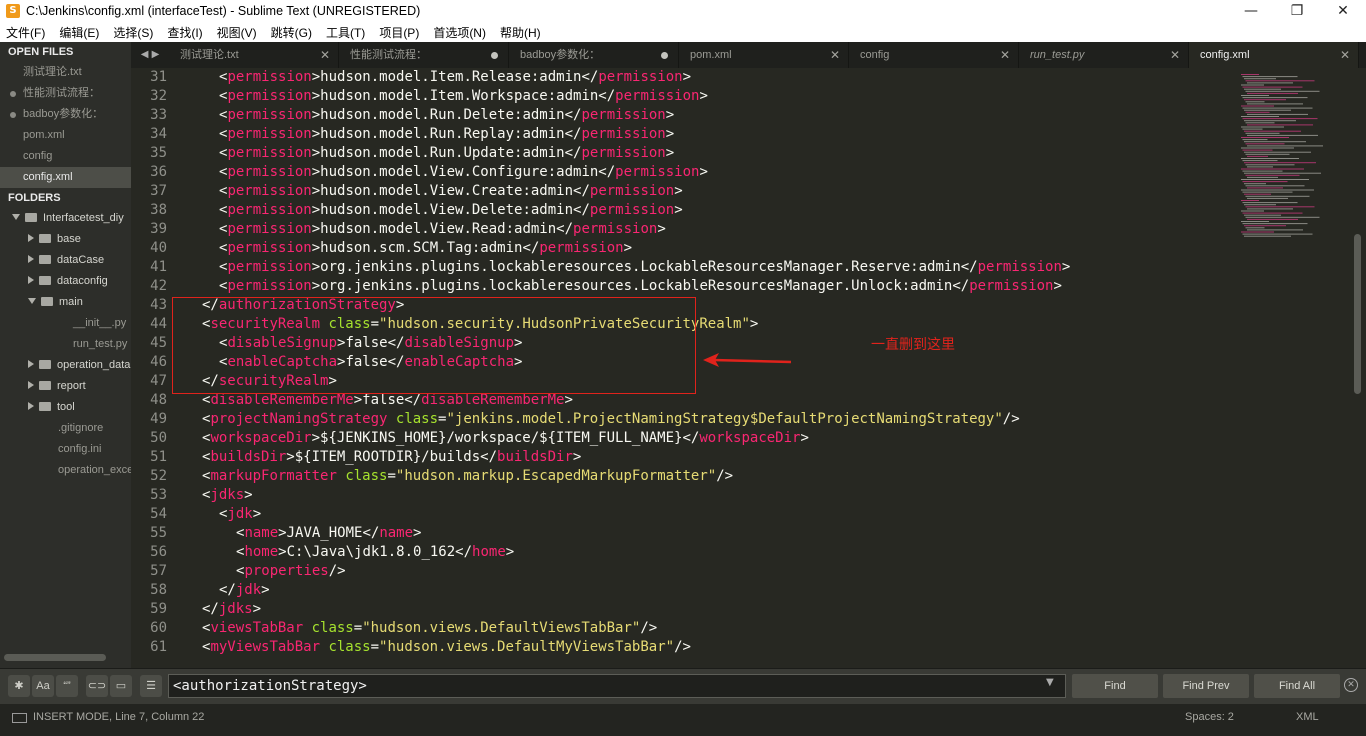 The width and height of the screenshot is (1366, 736). What do you see at coordinates (65, 407) in the screenshot?
I see `folder-item: tool` at bounding box center [65, 407].